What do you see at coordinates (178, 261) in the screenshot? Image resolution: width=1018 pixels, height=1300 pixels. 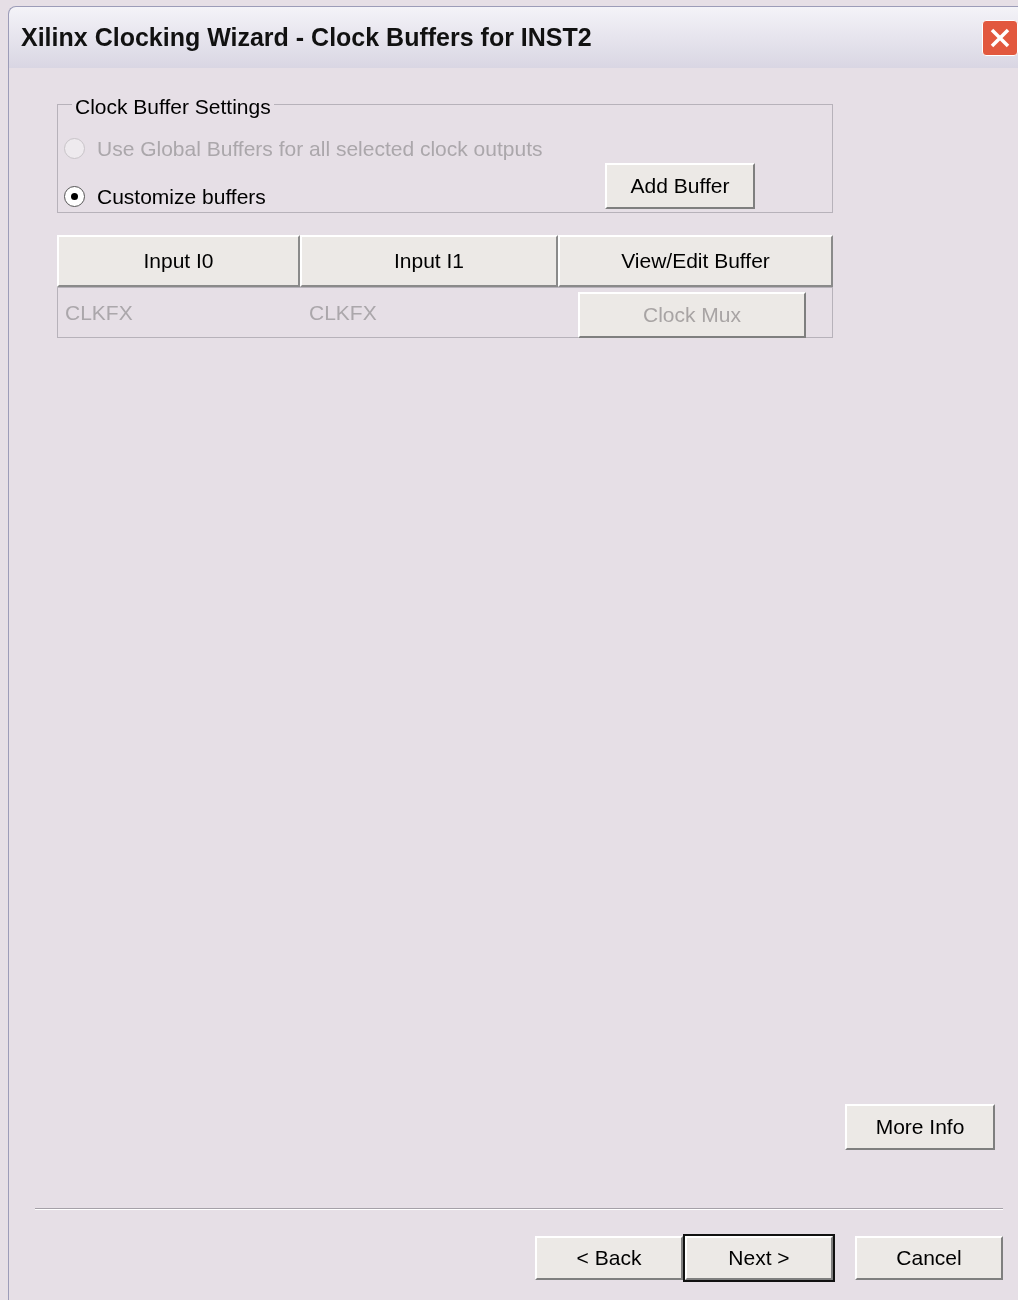 I see `column-header: Input I0` at bounding box center [178, 261].